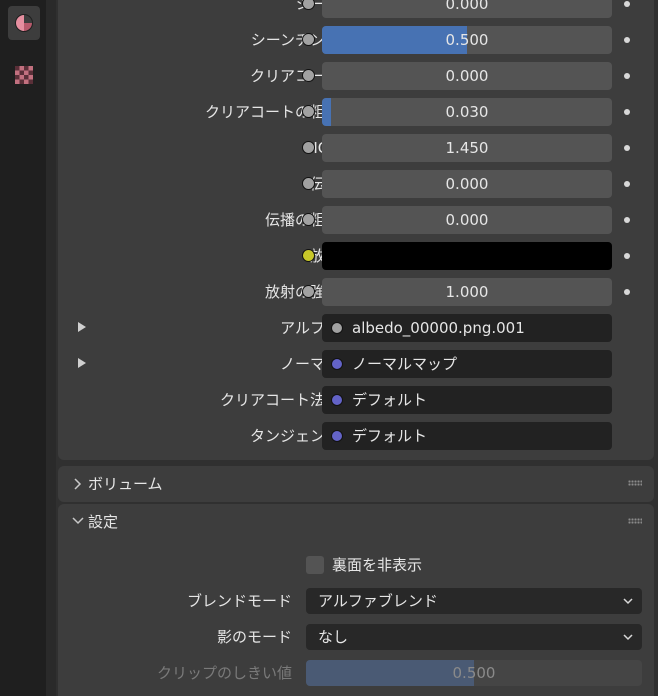 The width and height of the screenshot is (658, 696). Describe the element at coordinates (356, 484) in the screenshot. I see `volume-panel-header: ボリューム` at that location.